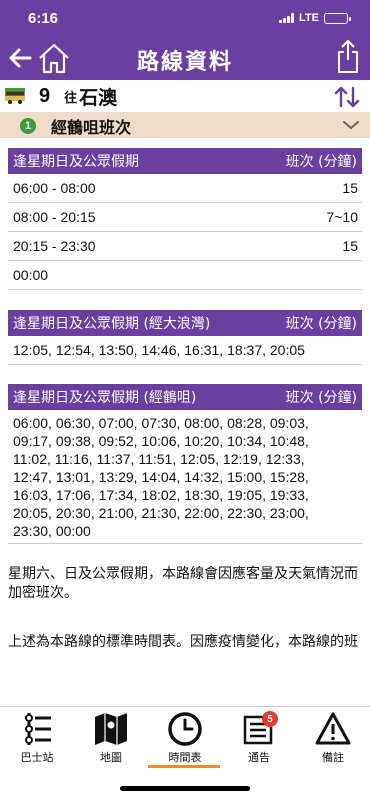 The width and height of the screenshot is (370, 800). What do you see at coordinates (333, 728) in the screenshot?
I see `warning-icon` at bounding box center [333, 728].